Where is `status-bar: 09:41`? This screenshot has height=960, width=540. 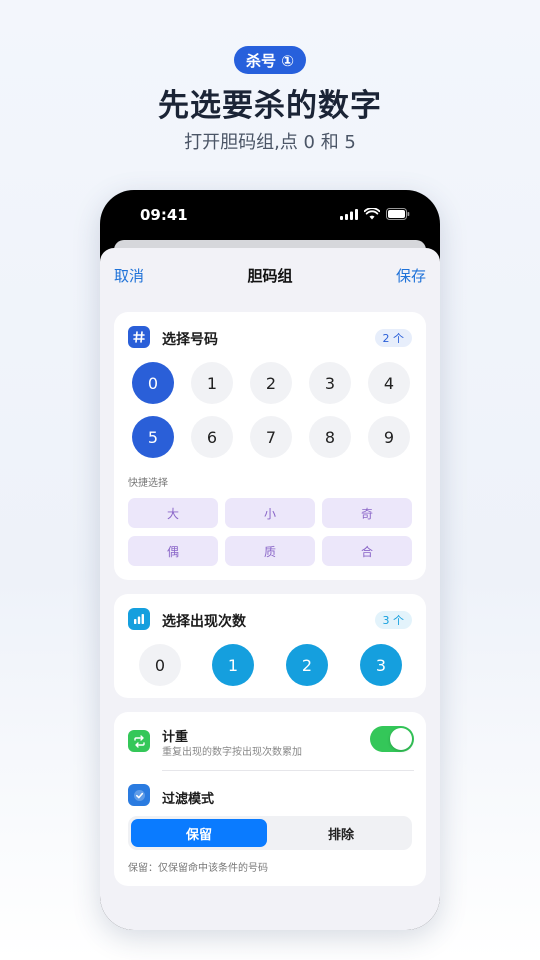
status-bar: 09:41 is located at coordinates (270, 215).